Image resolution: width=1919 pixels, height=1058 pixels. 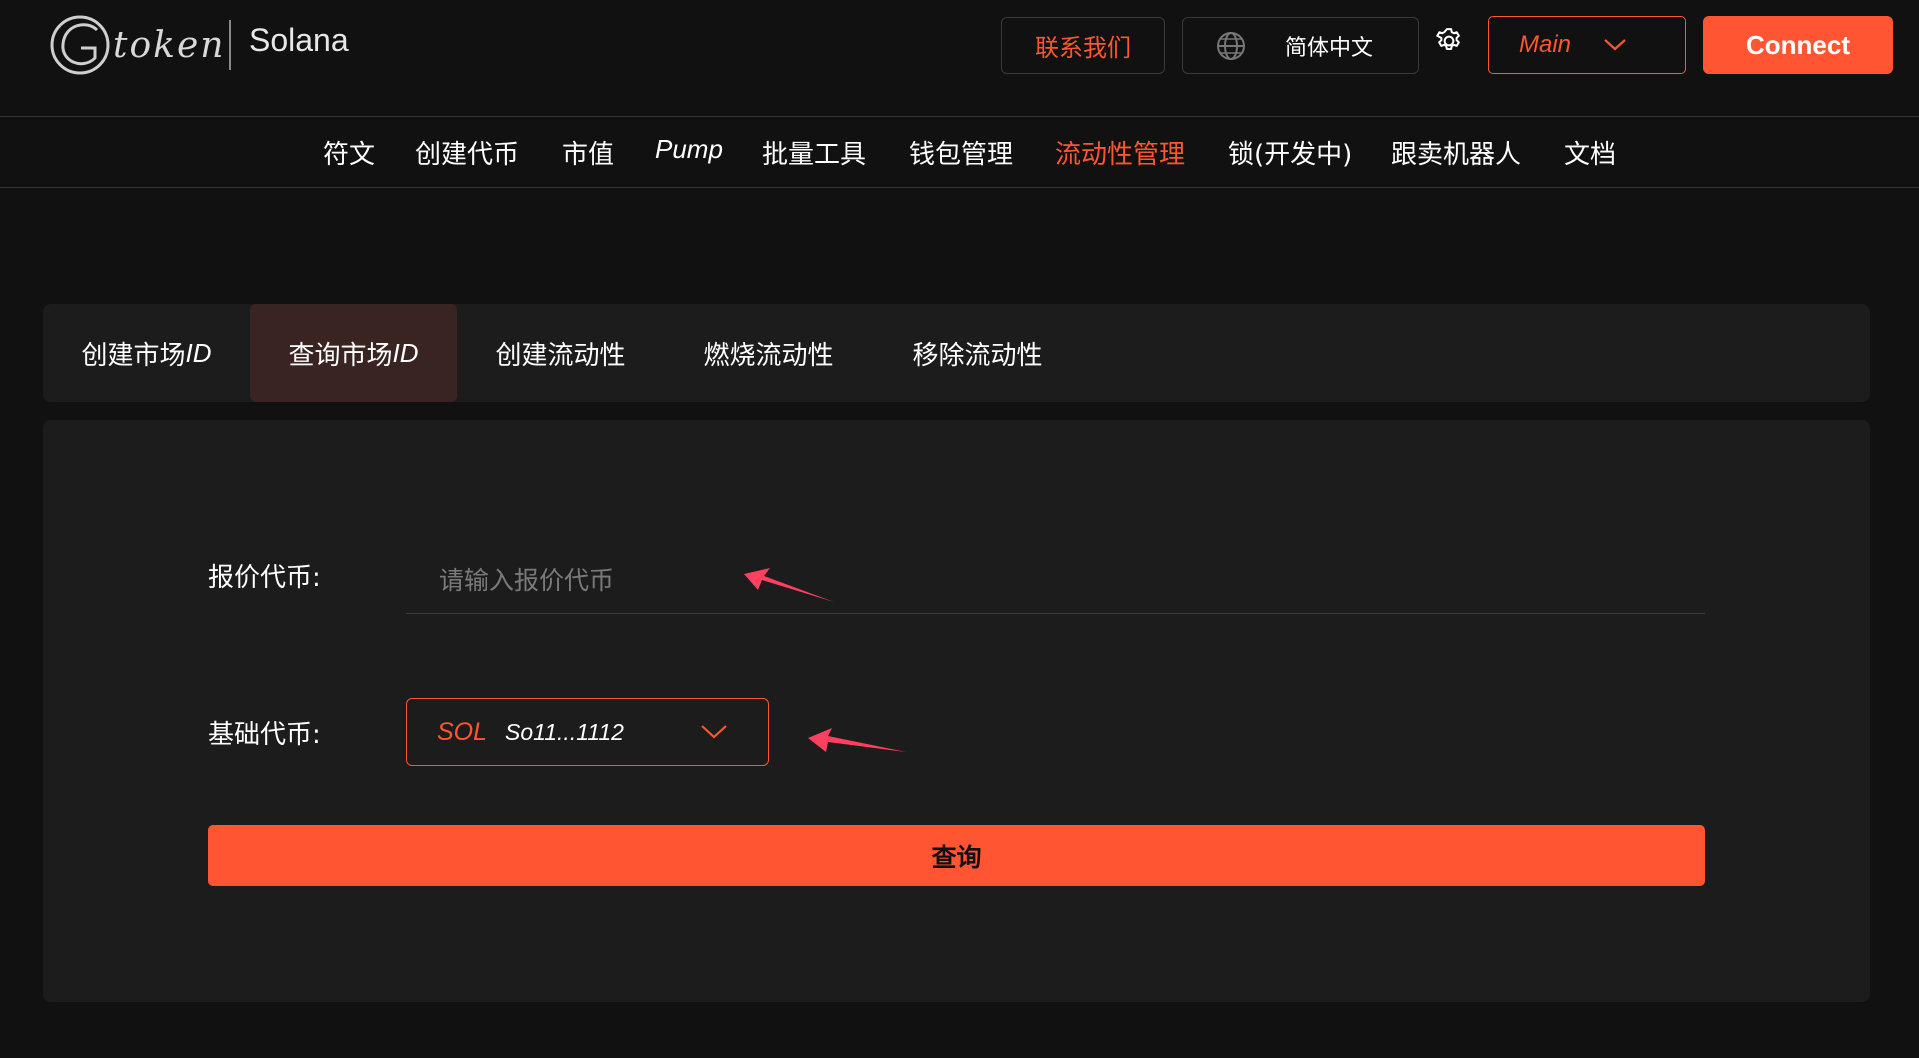 What do you see at coordinates (1798, 45) in the screenshot?
I see `connect-wallet-button: Connect` at bounding box center [1798, 45].